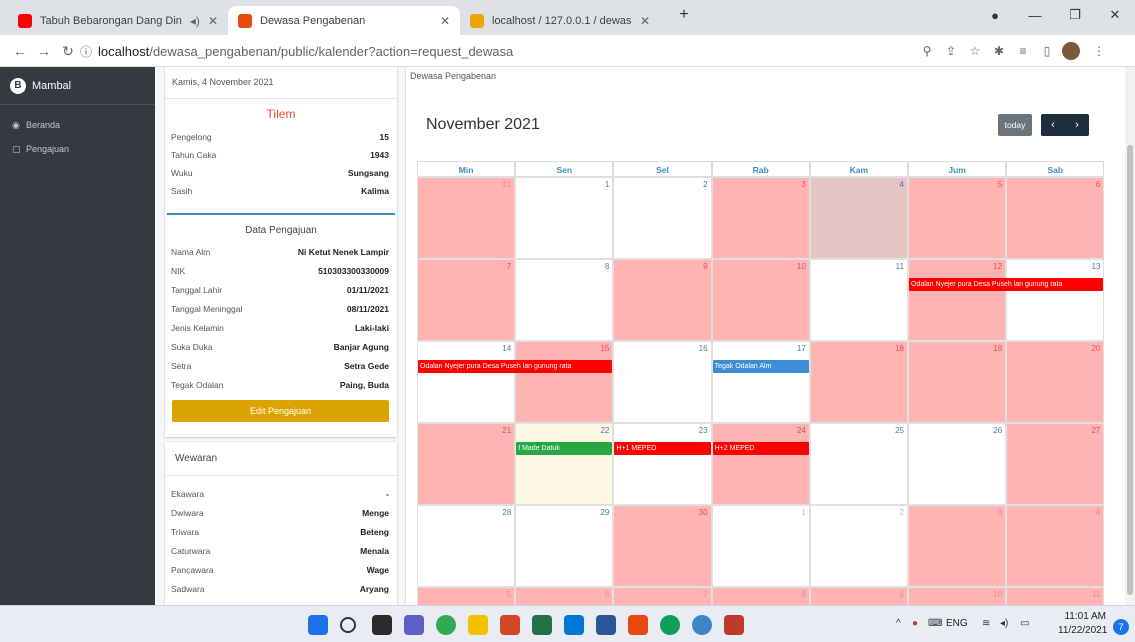  I want to click on calendar-day-cell: 30, so click(662, 546).